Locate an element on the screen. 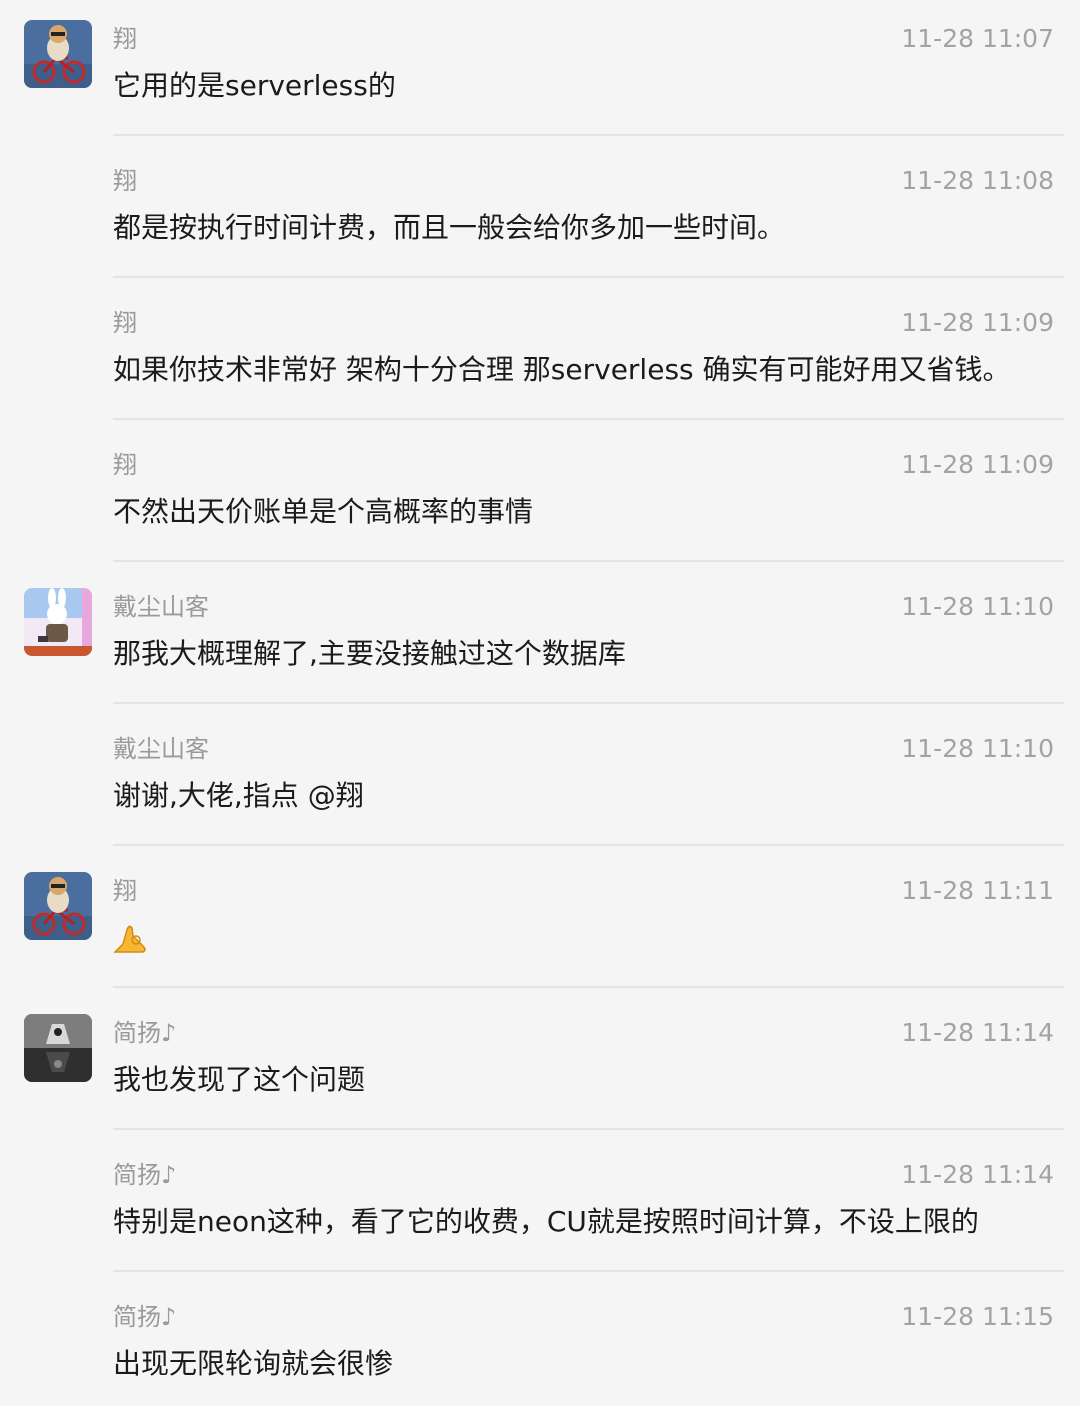  message-time: 11-28 11:08 is located at coordinates (977, 180).